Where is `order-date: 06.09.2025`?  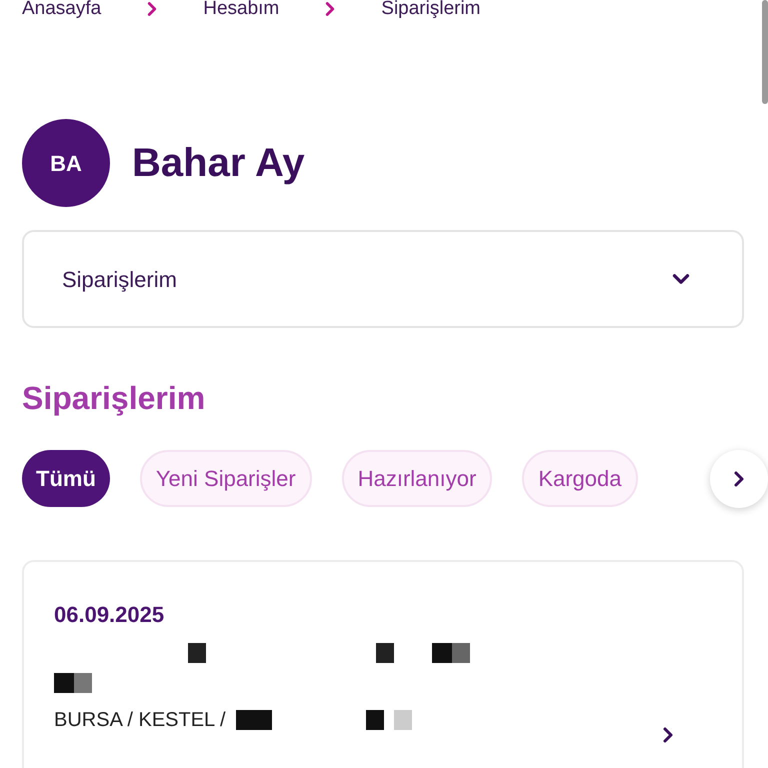 order-date: 06.09.2025 is located at coordinates (110, 615).